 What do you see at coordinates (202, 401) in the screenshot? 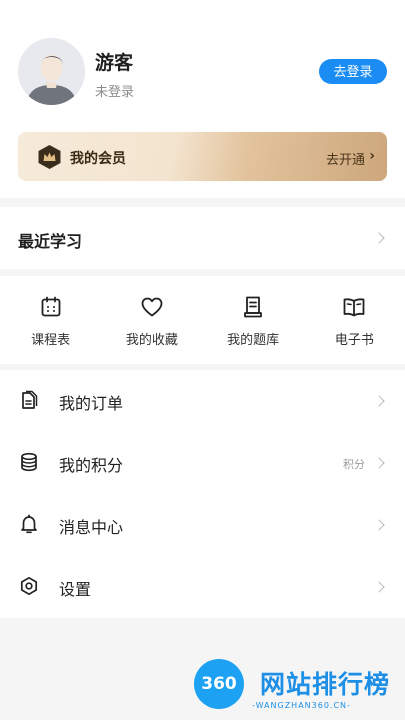
I see `menu-item-orders: 我的订单` at bounding box center [202, 401].